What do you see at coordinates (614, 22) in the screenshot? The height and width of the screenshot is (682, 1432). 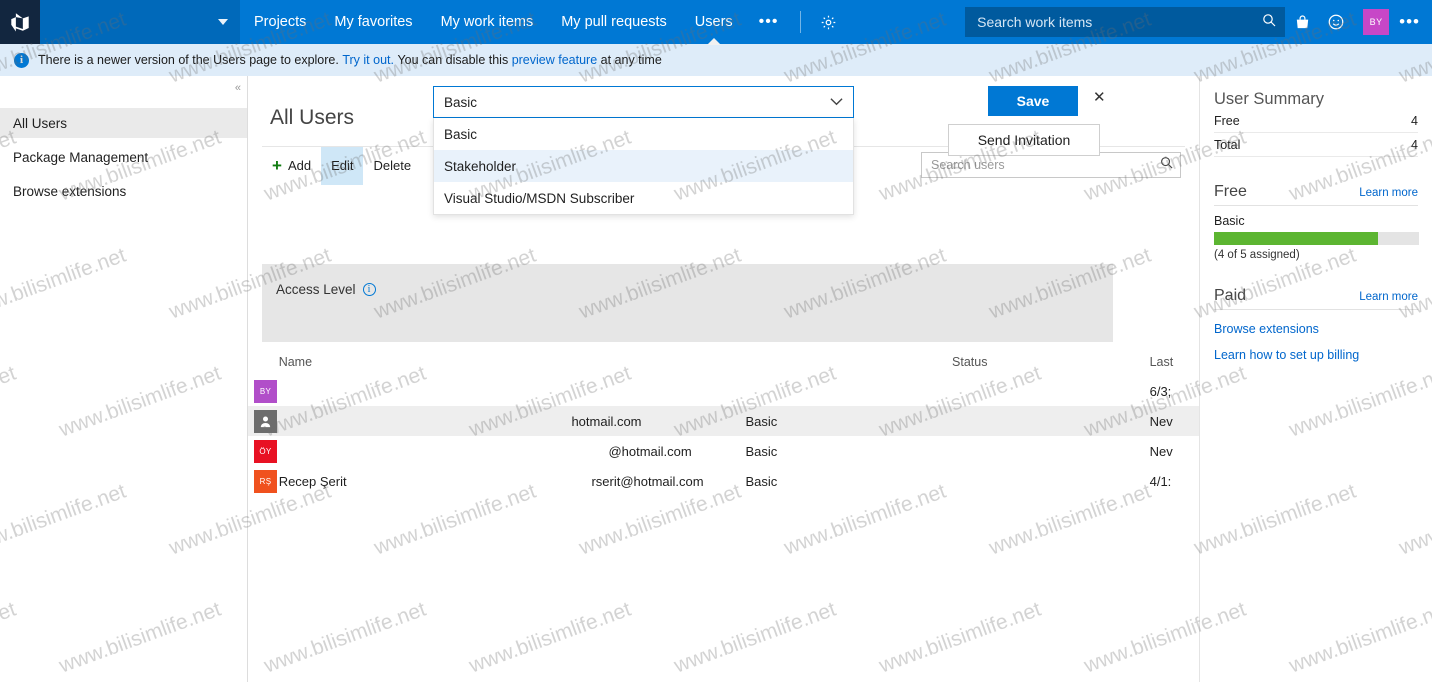 I see `nav-link-my-pull-requests: My pull requests` at bounding box center [614, 22].